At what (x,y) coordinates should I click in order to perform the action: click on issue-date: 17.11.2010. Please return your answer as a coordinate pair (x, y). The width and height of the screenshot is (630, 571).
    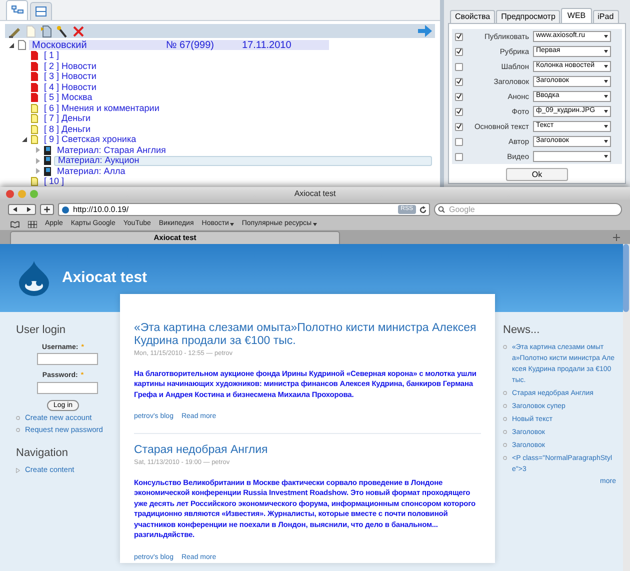
    Looking at the image, I should click on (267, 45).